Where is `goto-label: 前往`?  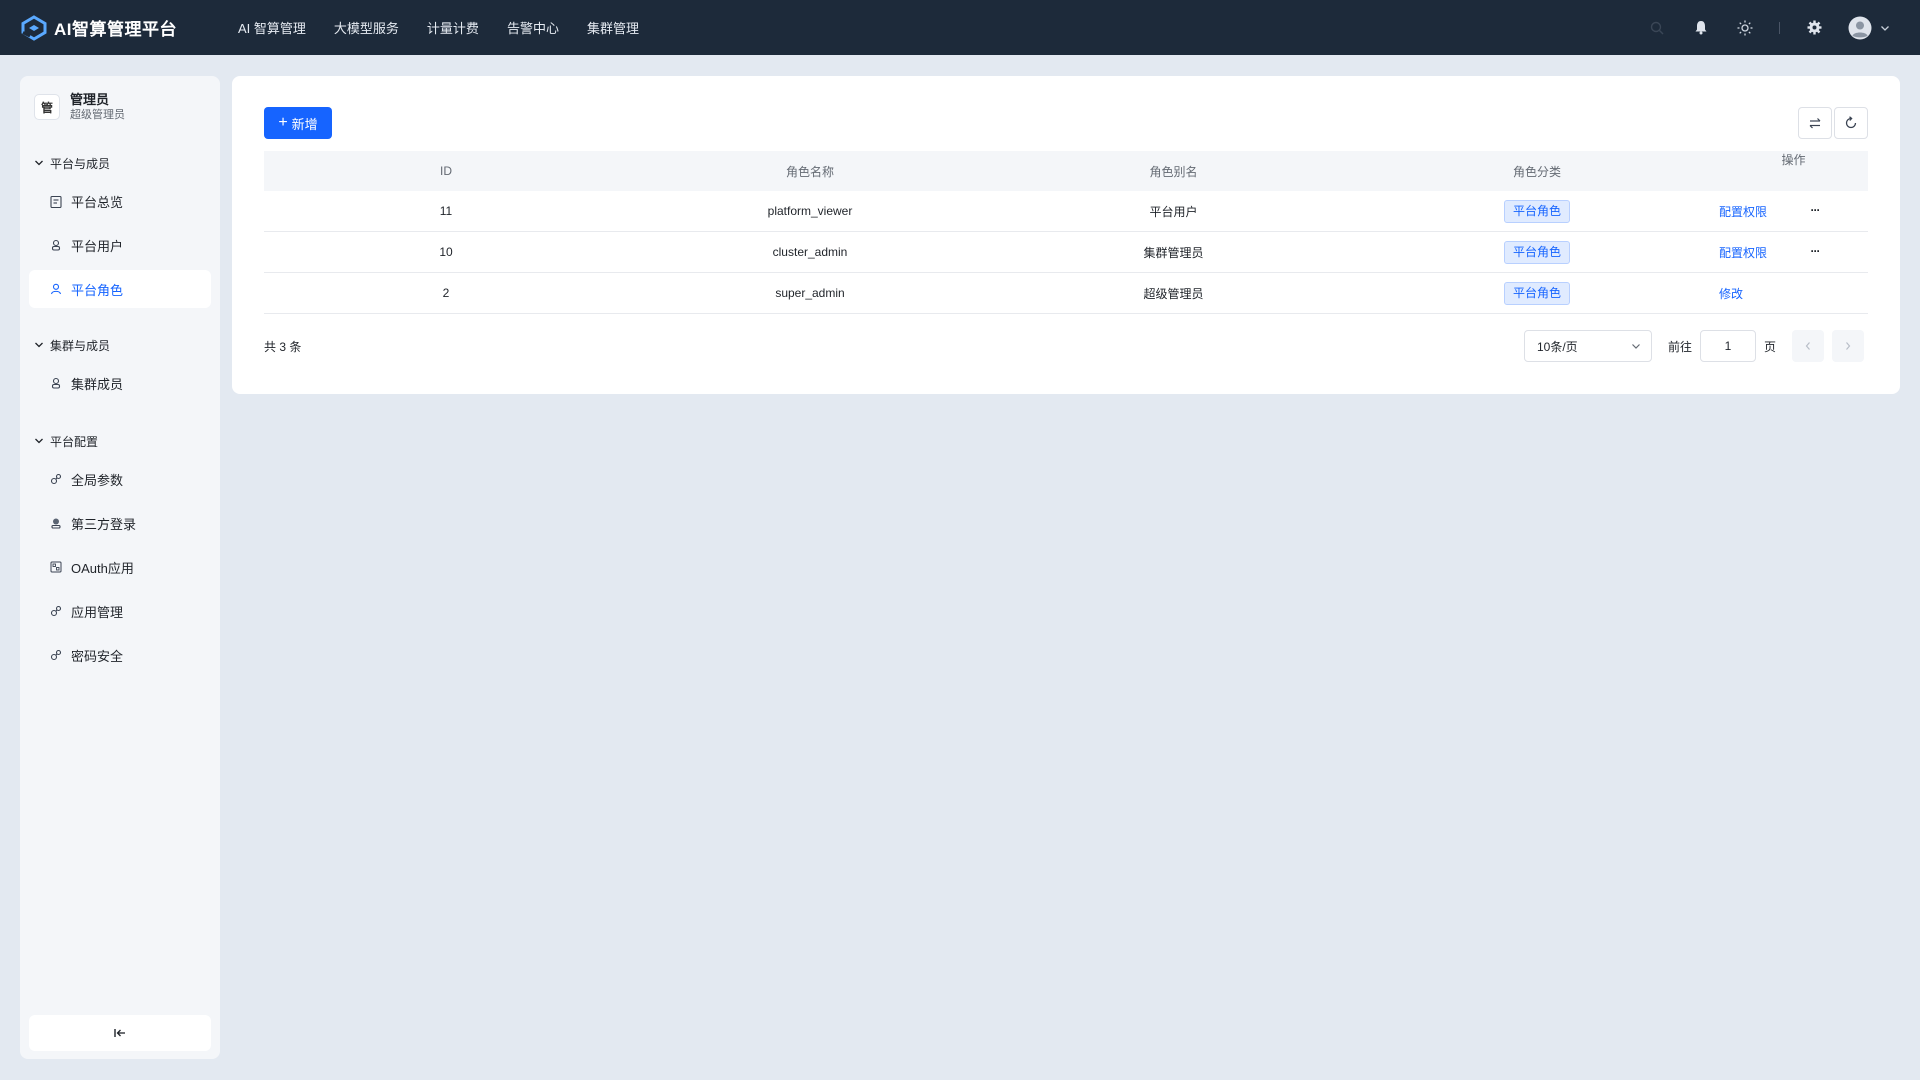 goto-label: 前往 is located at coordinates (1680, 347).